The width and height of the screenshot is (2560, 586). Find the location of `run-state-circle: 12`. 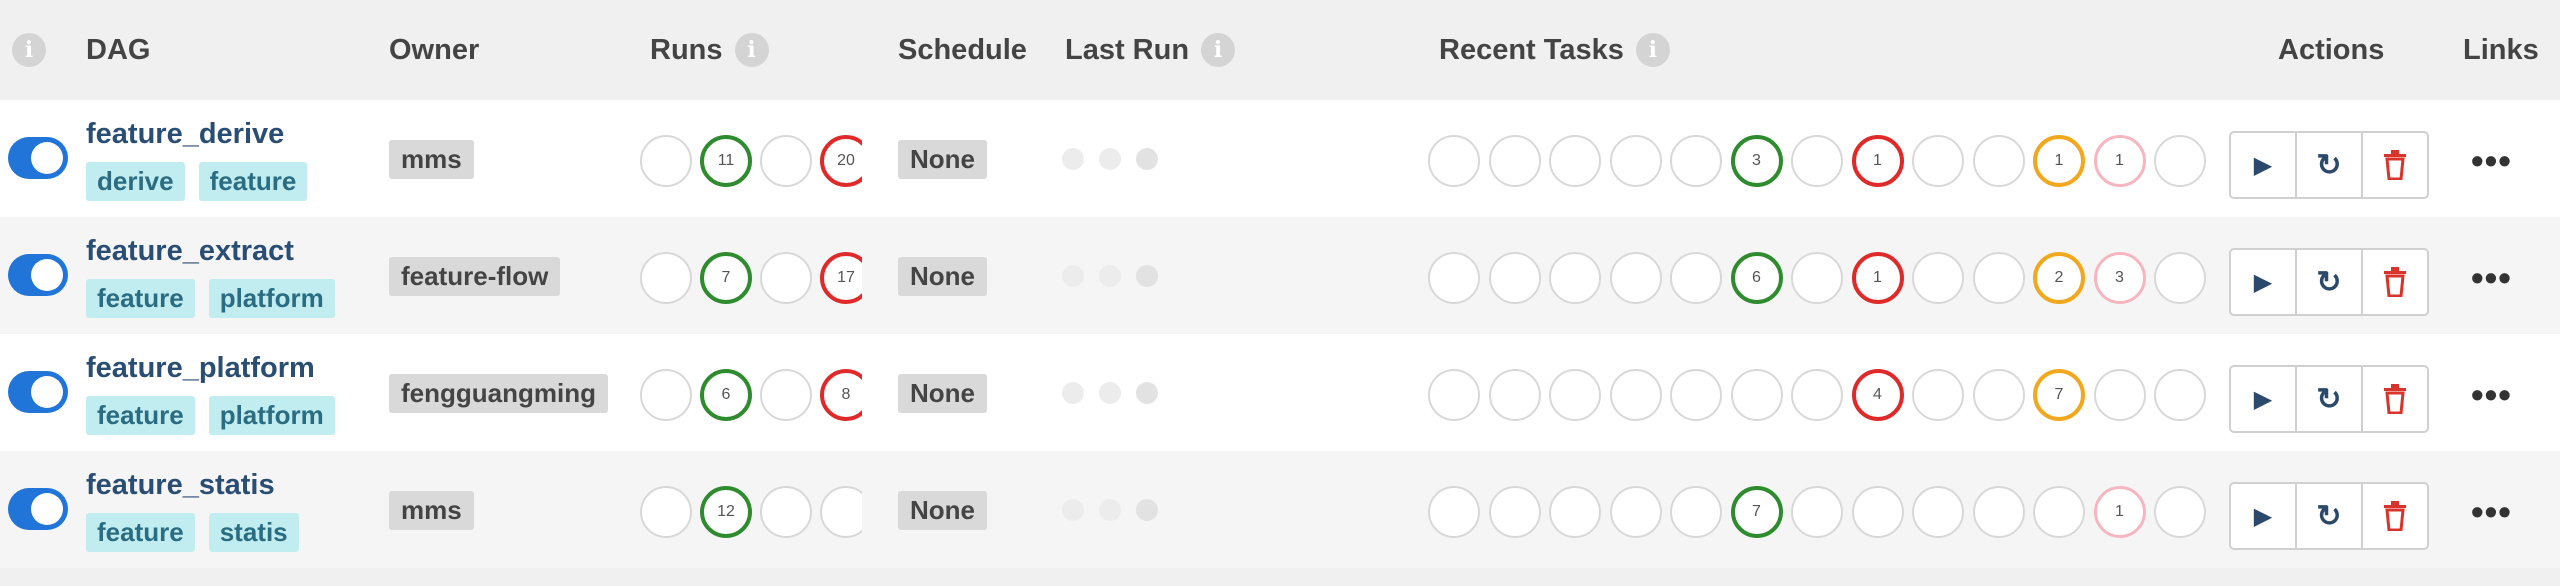

run-state-circle: 12 is located at coordinates (726, 512).